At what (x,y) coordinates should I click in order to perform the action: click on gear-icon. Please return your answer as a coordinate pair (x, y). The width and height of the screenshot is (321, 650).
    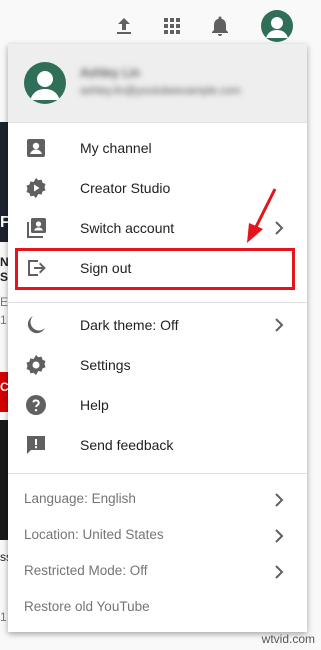
    Looking at the image, I should click on (36, 365).